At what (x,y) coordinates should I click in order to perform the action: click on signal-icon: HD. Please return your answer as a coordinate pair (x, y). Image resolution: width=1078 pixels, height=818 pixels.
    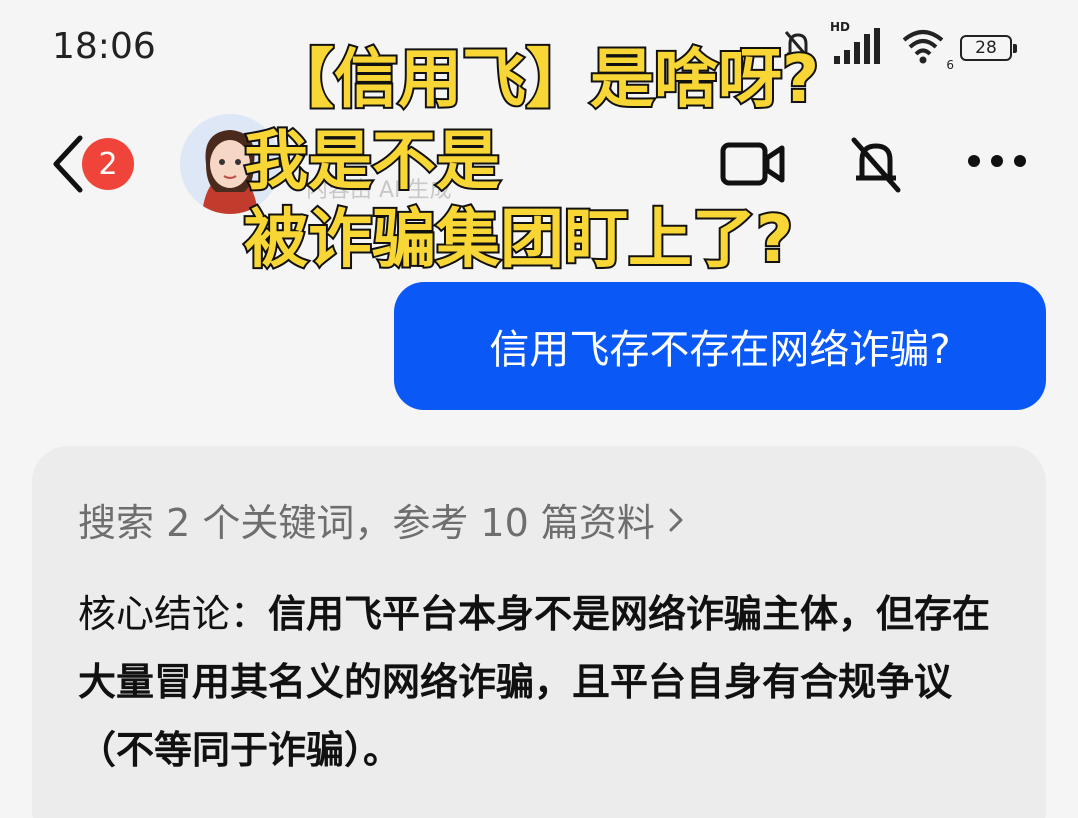
    Looking at the image, I should click on (858, 45).